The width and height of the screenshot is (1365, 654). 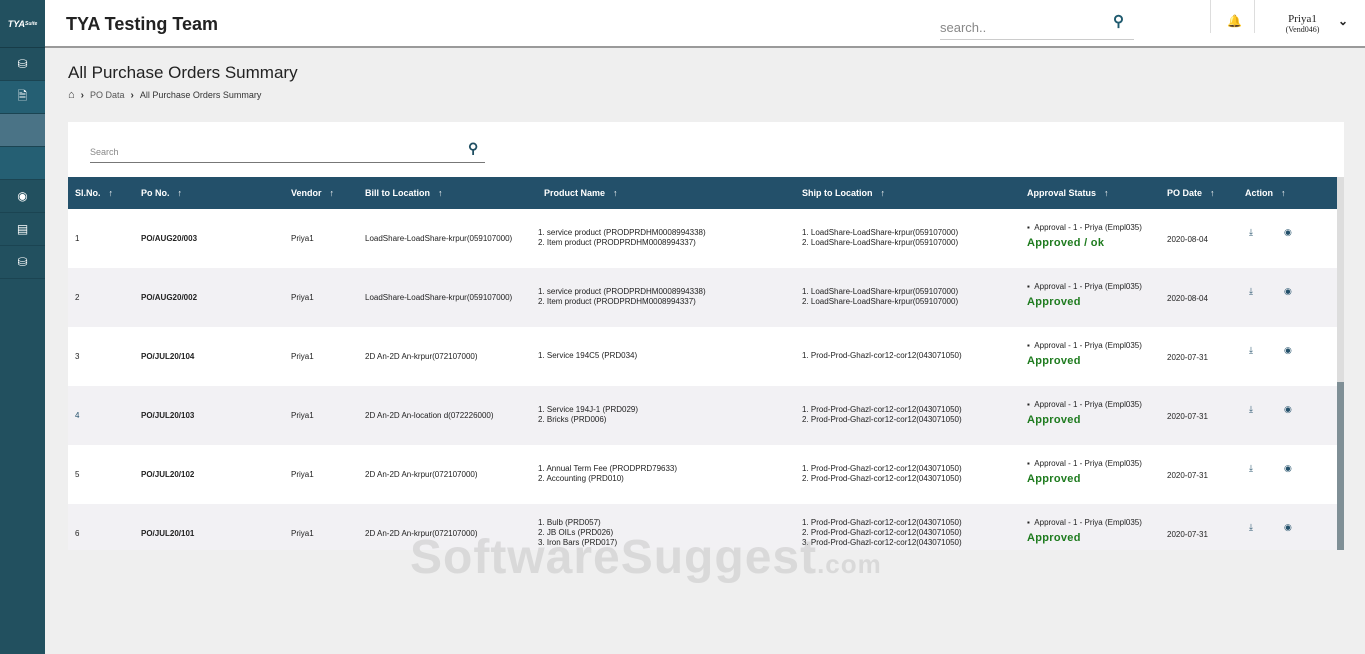 What do you see at coordinates (608, 468) in the screenshot?
I see `product-item: 1. Annual Term Fee (PRODPRD79633)` at bounding box center [608, 468].